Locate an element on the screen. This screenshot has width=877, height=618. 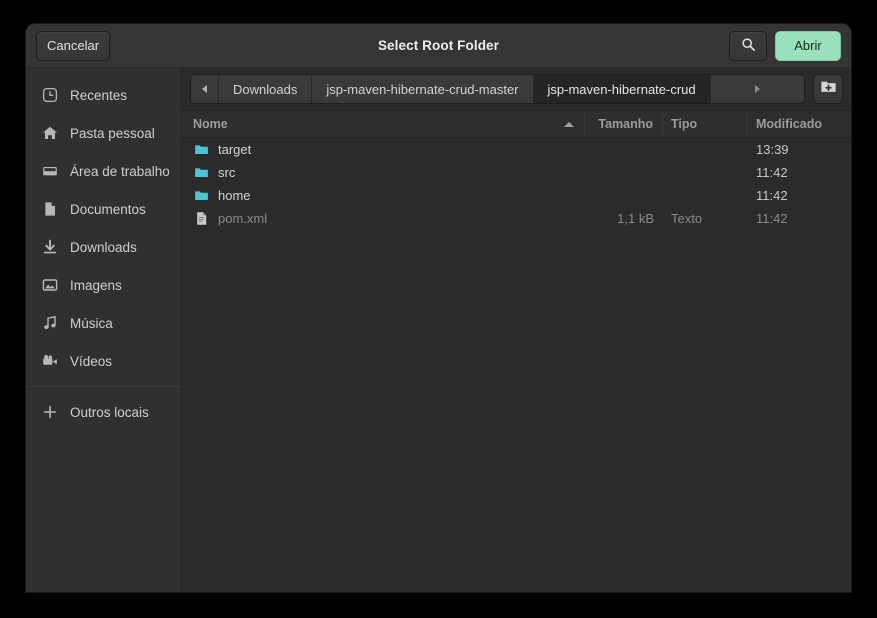
column-header-name: Nome is located at coordinates (383, 124).